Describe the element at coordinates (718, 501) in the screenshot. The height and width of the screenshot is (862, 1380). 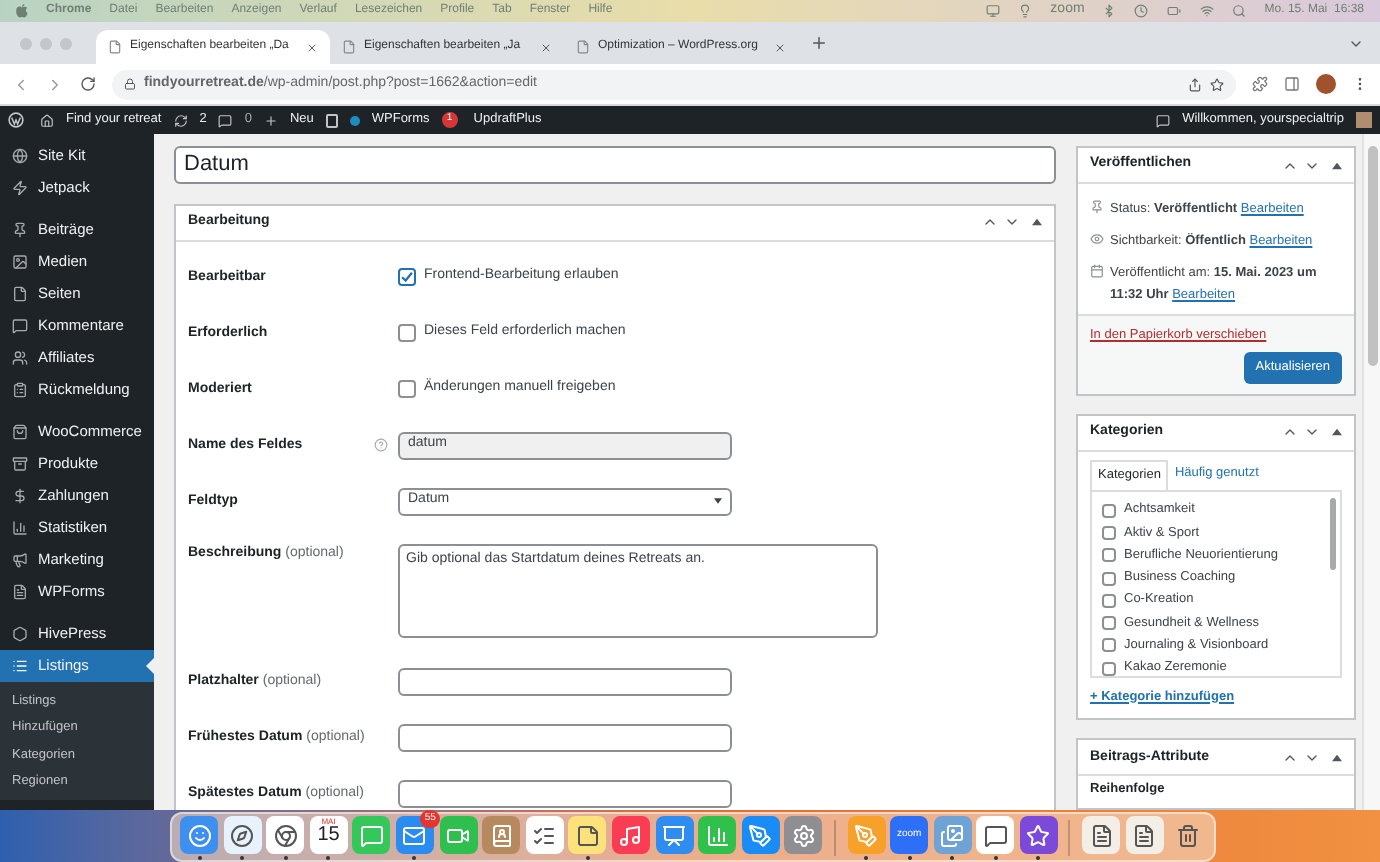
I see `caret-icon` at that location.